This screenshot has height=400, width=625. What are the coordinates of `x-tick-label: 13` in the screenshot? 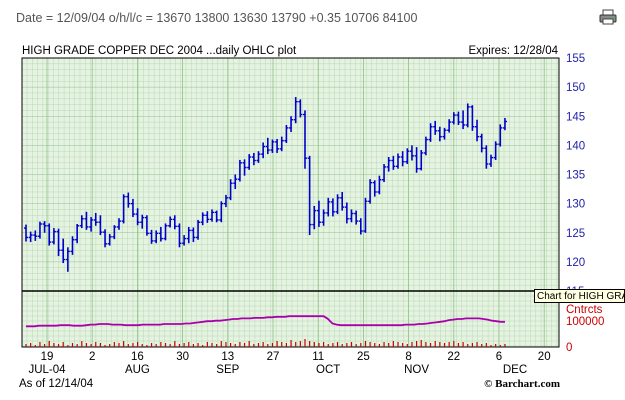 It's located at (227, 357).